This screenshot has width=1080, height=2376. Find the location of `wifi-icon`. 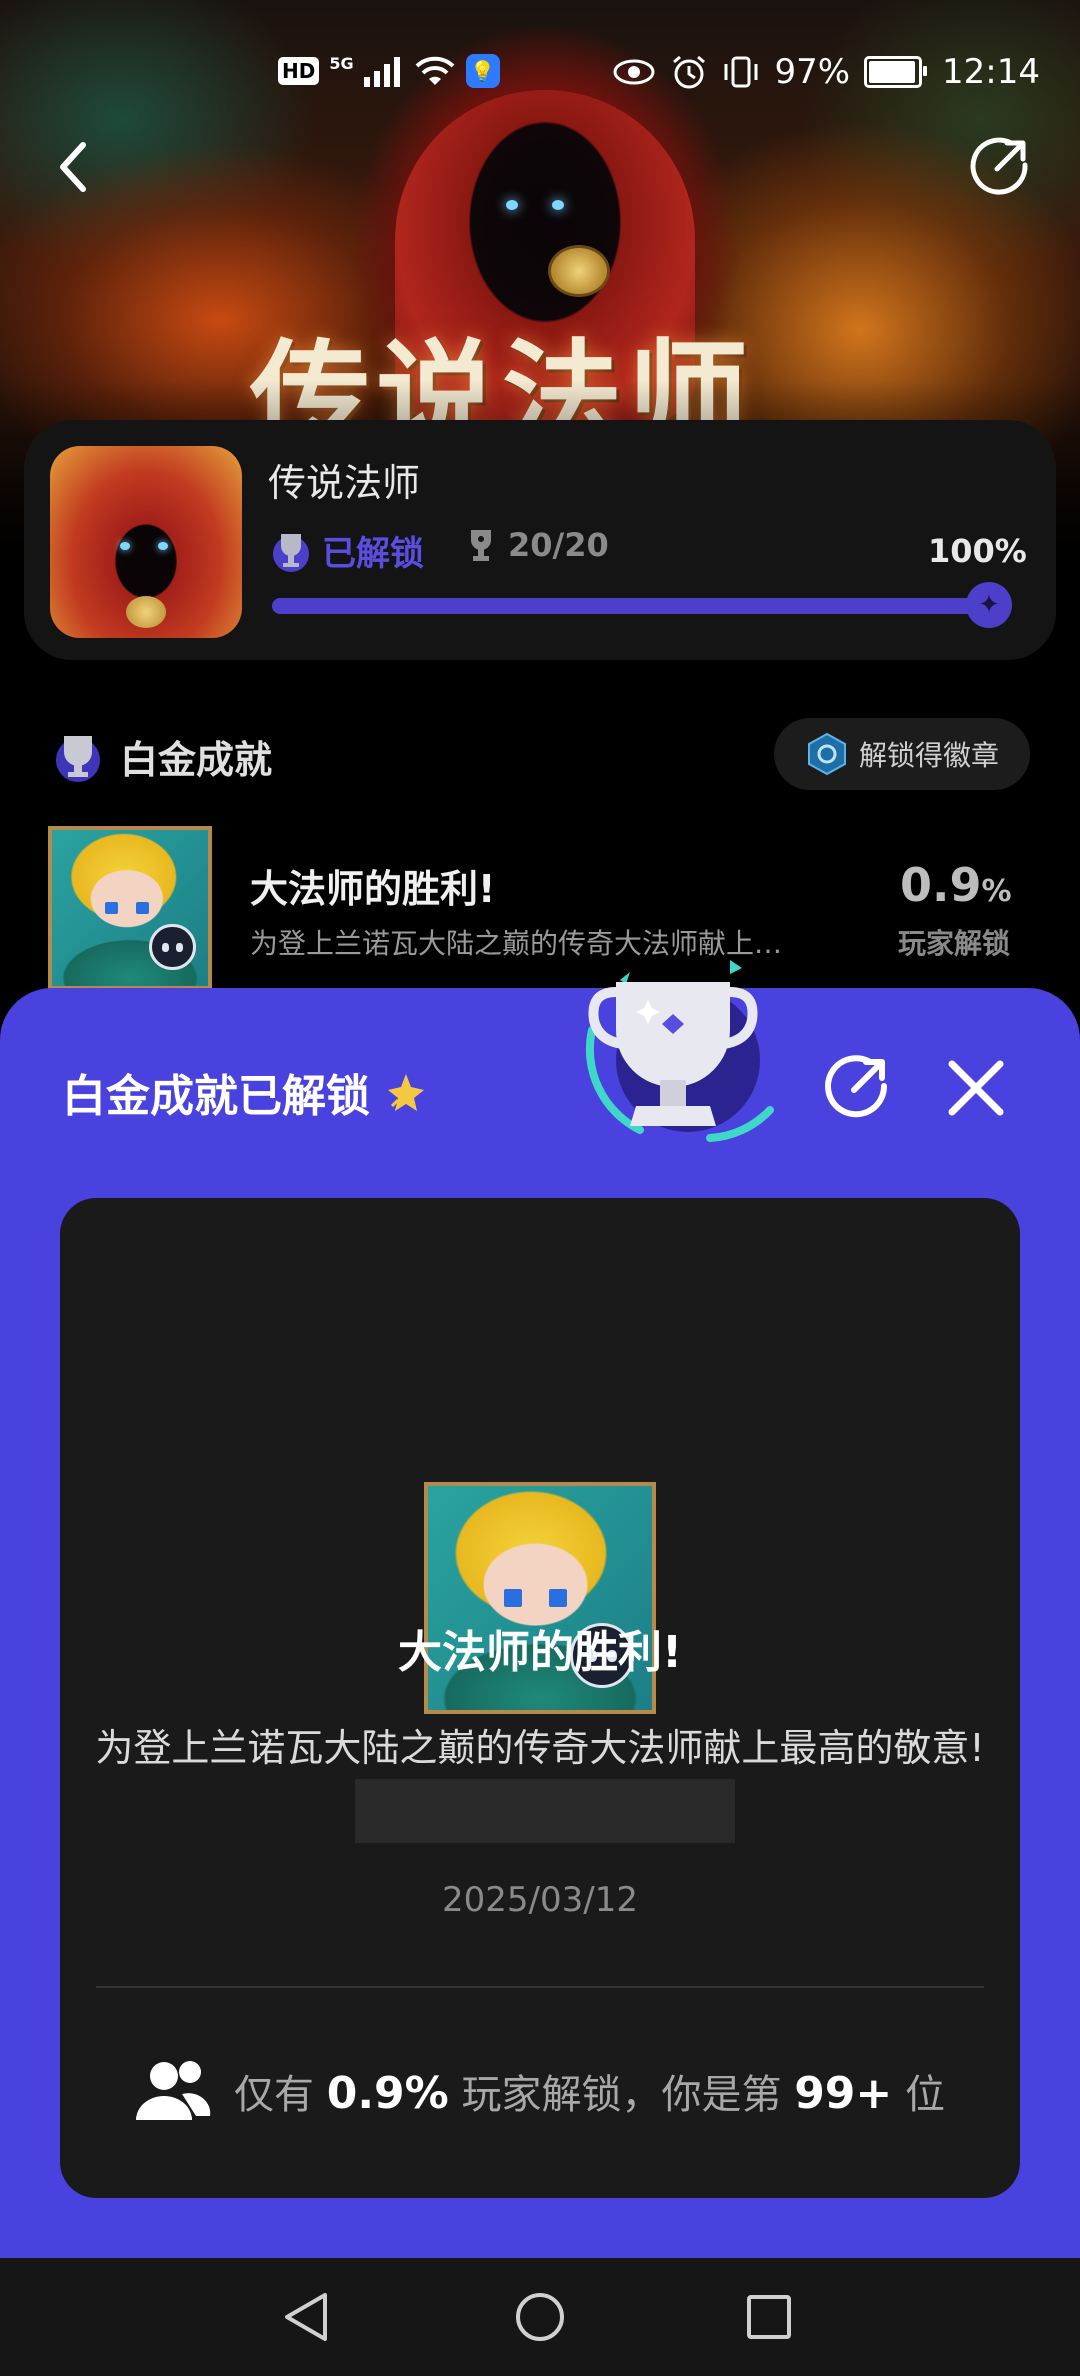

wifi-icon is located at coordinates (434, 70).